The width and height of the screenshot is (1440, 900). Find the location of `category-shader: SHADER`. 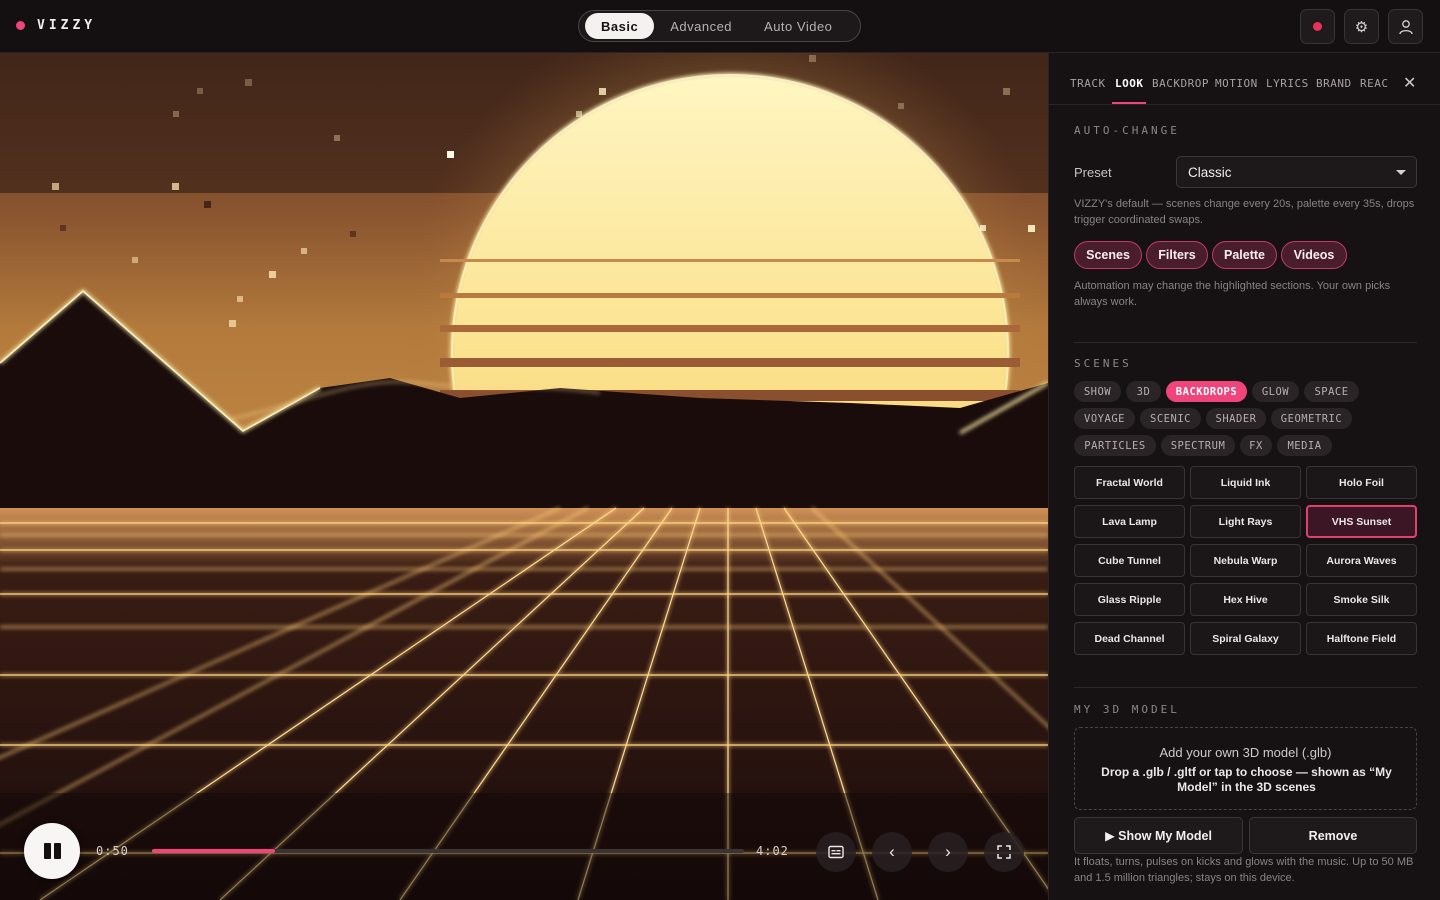

category-shader: SHADER is located at coordinates (1236, 418).